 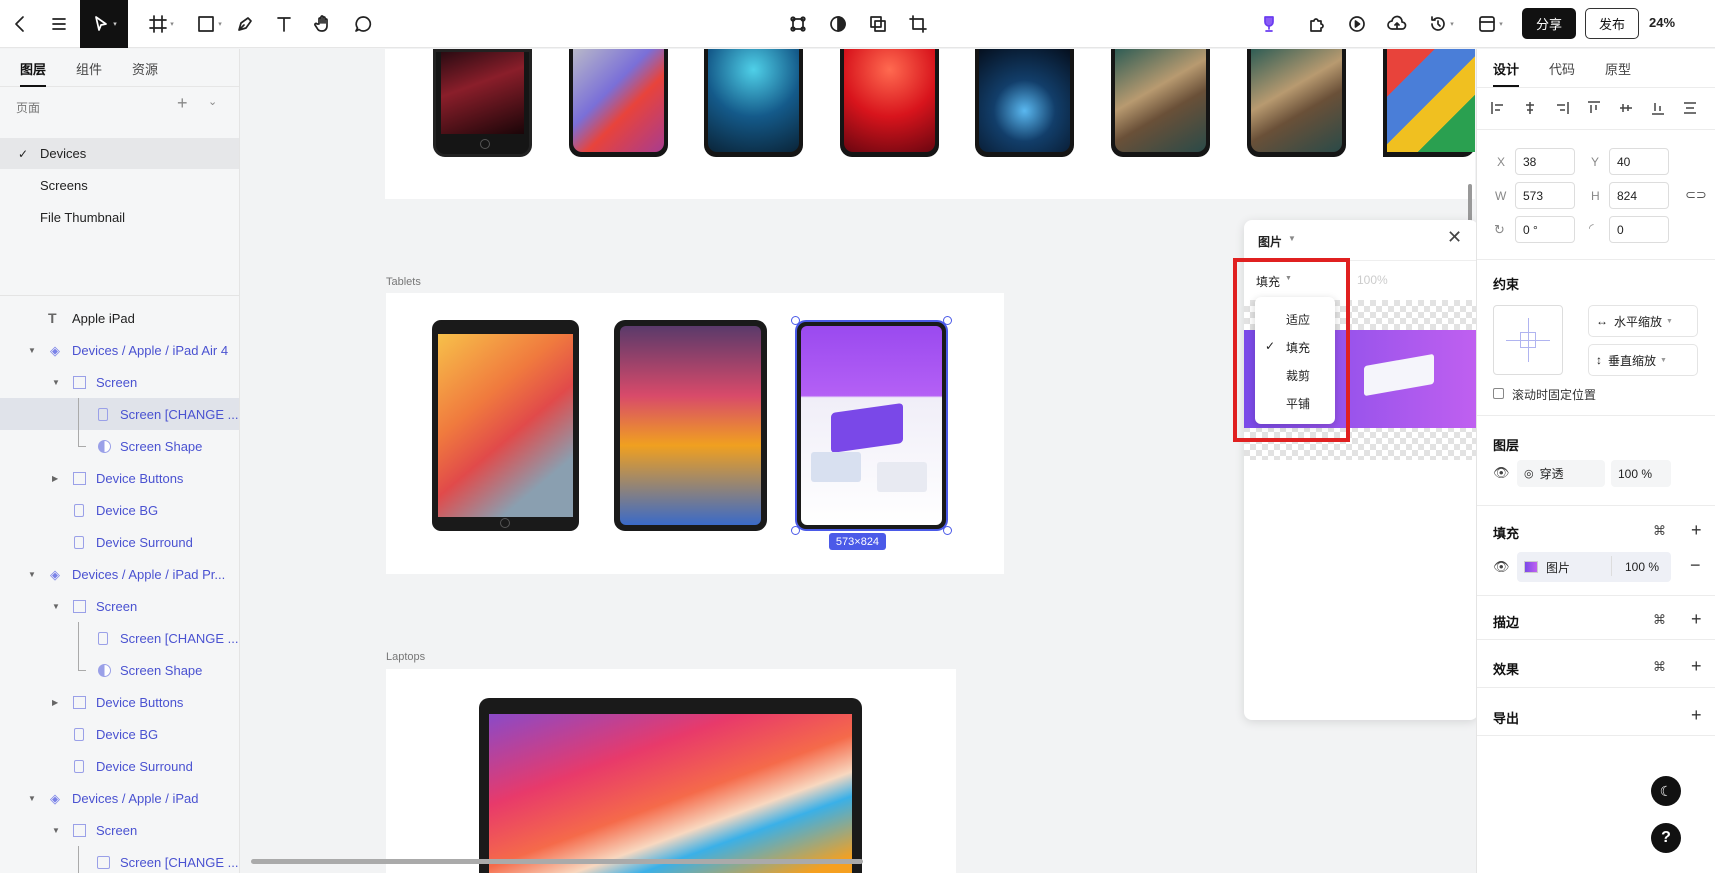 What do you see at coordinates (1545, 229) in the screenshot?
I see `rotation-field: 0 °` at bounding box center [1545, 229].